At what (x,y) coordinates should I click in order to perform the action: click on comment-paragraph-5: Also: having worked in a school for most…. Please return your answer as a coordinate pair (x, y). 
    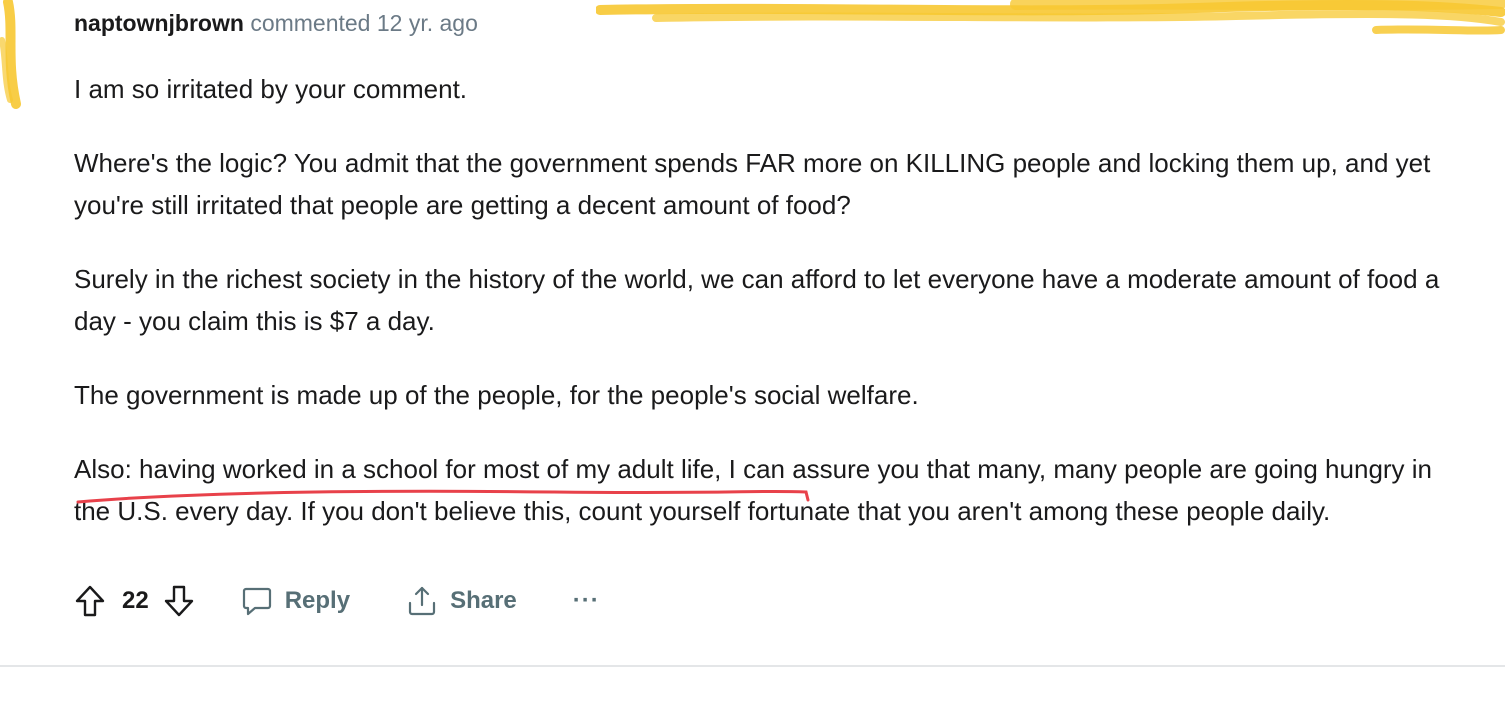
    Looking at the image, I should click on (753, 490).